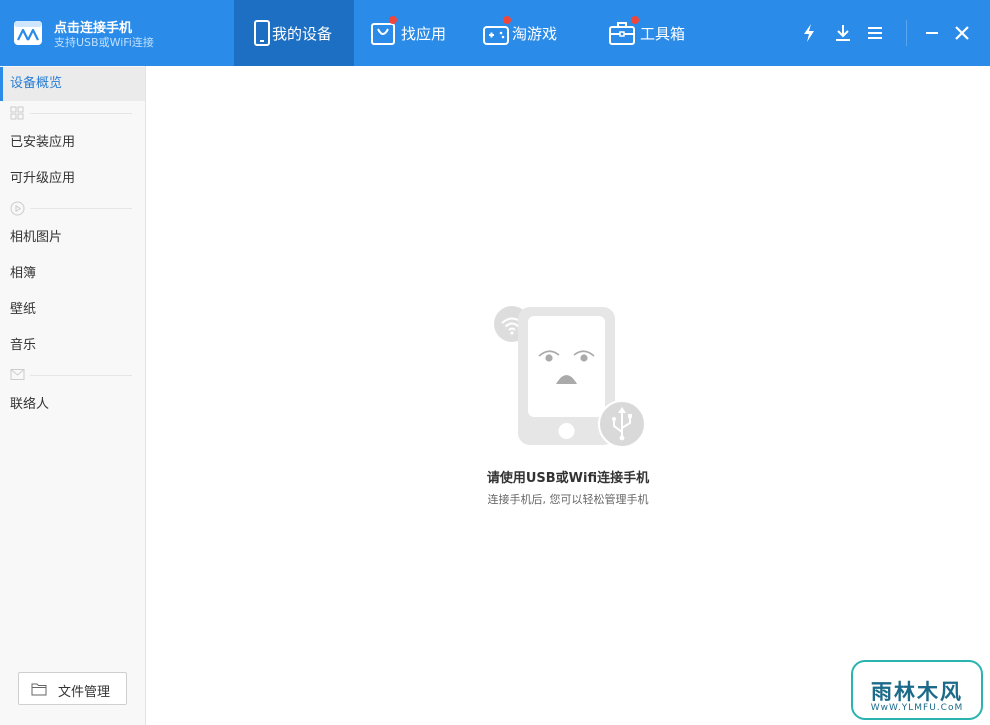 The width and height of the screenshot is (990, 725). What do you see at coordinates (104, 42) in the screenshot?
I see `app-subtitle: 支持USB或WiFi连接` at bounding box center [104, 42].